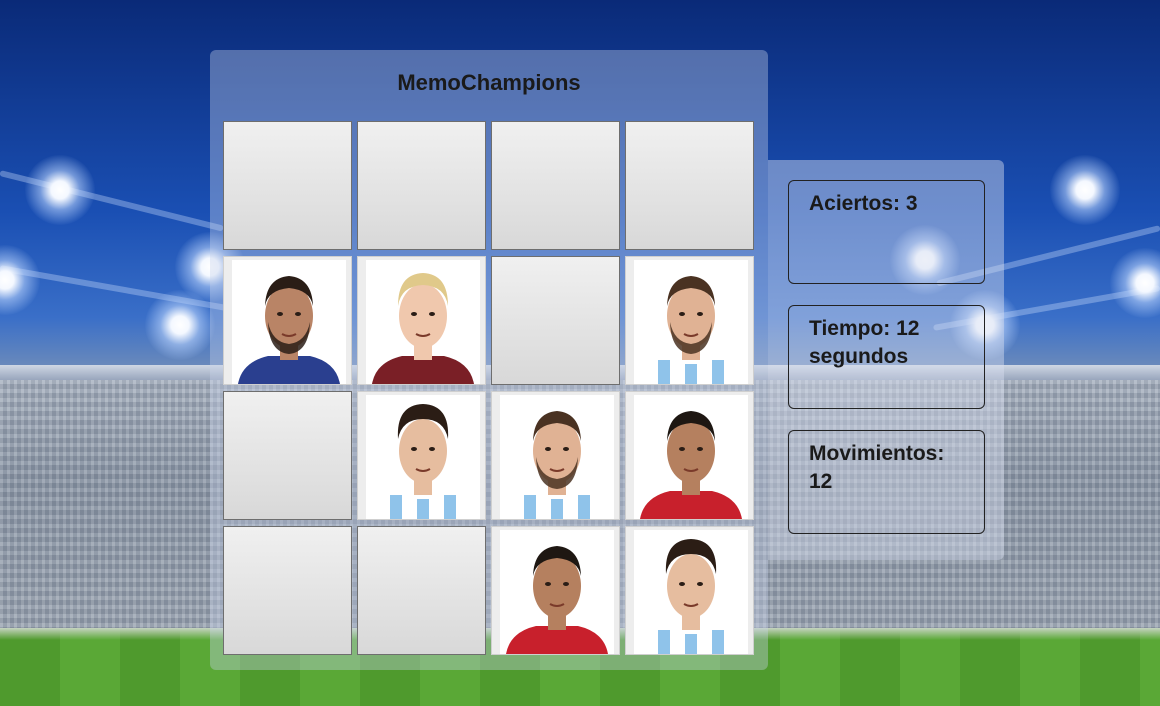 This screenshot has width=1160, height=706. I want to click on aciertos-text: Aciertos: 3, so click(863, 203).